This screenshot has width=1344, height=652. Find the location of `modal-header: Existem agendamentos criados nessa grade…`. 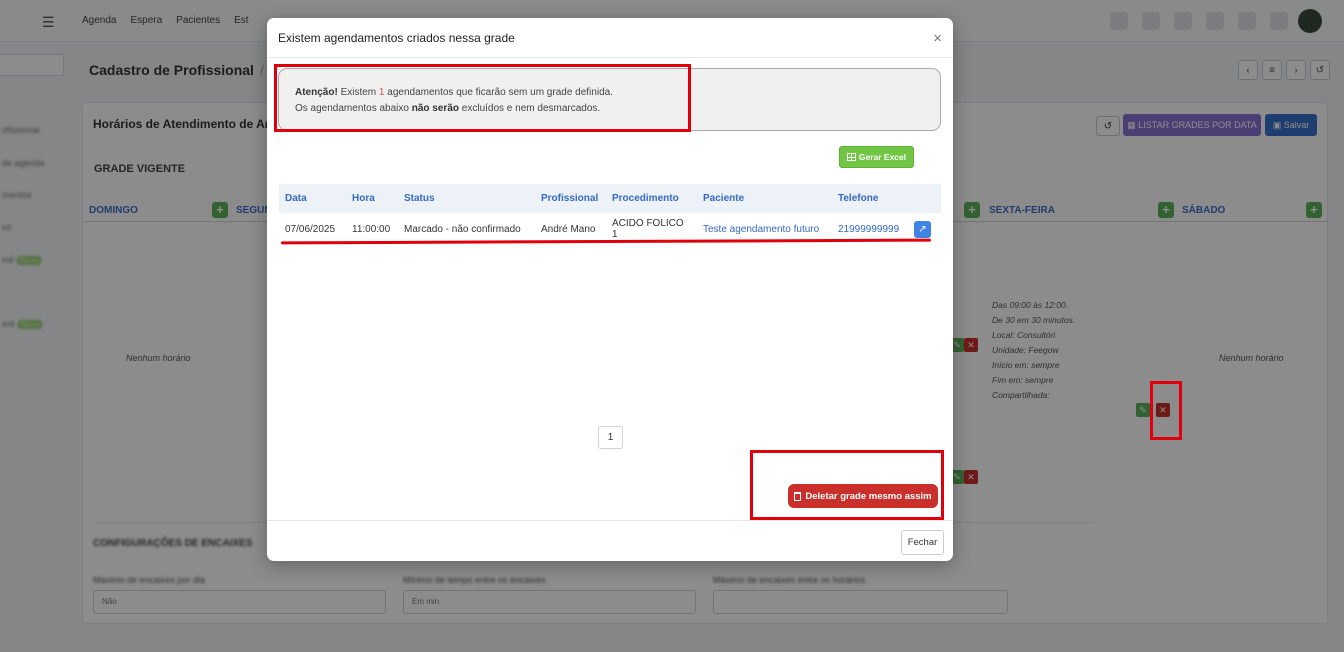

modal-header: Existem agendamentos criados nessa grade… is located at coordinates (610, 38).